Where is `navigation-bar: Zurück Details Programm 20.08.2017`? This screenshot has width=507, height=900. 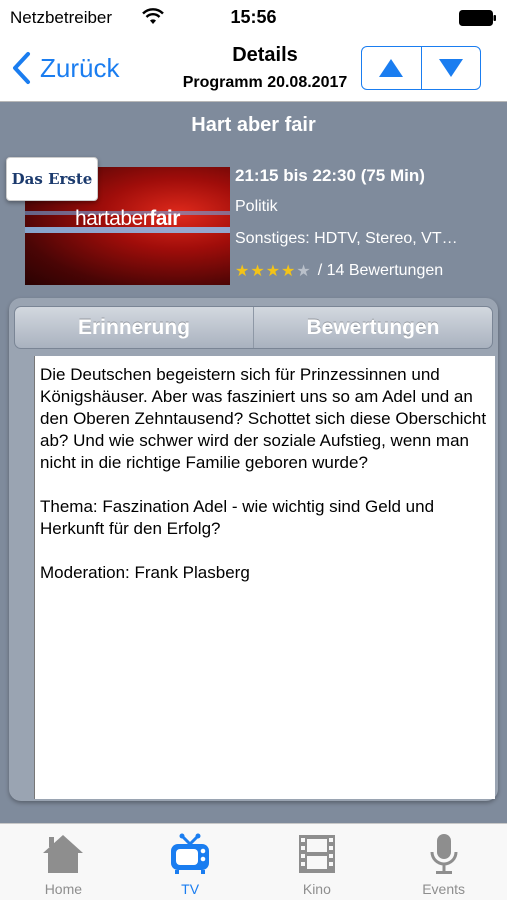
navigation-bar: Zurück Details Programm 20.08.2017 is located at coordinates (253, 69).